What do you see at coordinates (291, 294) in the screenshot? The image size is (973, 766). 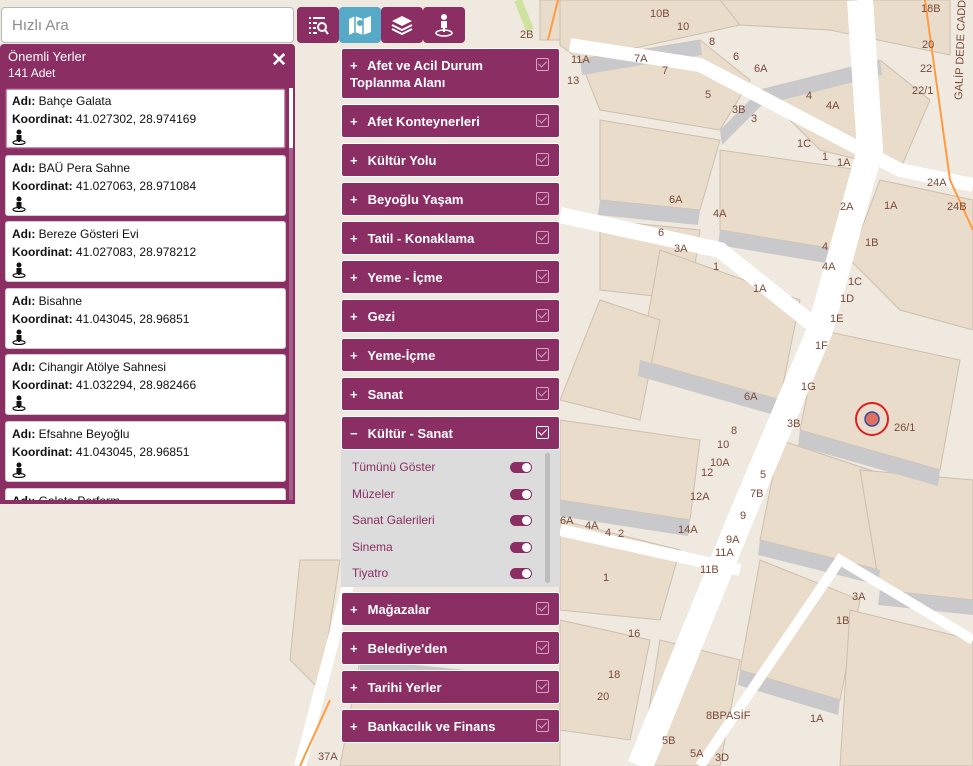 I see `places-scrollbar` at bounding box center [291, 294].